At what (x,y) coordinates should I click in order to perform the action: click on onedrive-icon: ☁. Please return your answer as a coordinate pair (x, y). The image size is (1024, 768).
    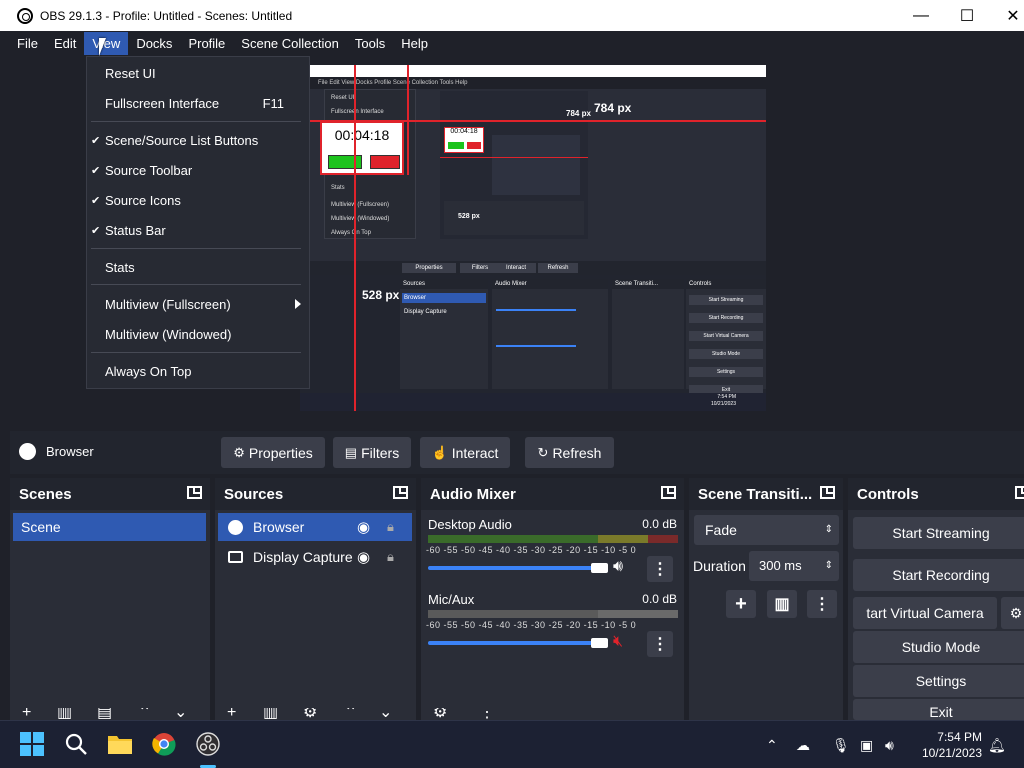
    Looking at the image, I should click on (803, 745).